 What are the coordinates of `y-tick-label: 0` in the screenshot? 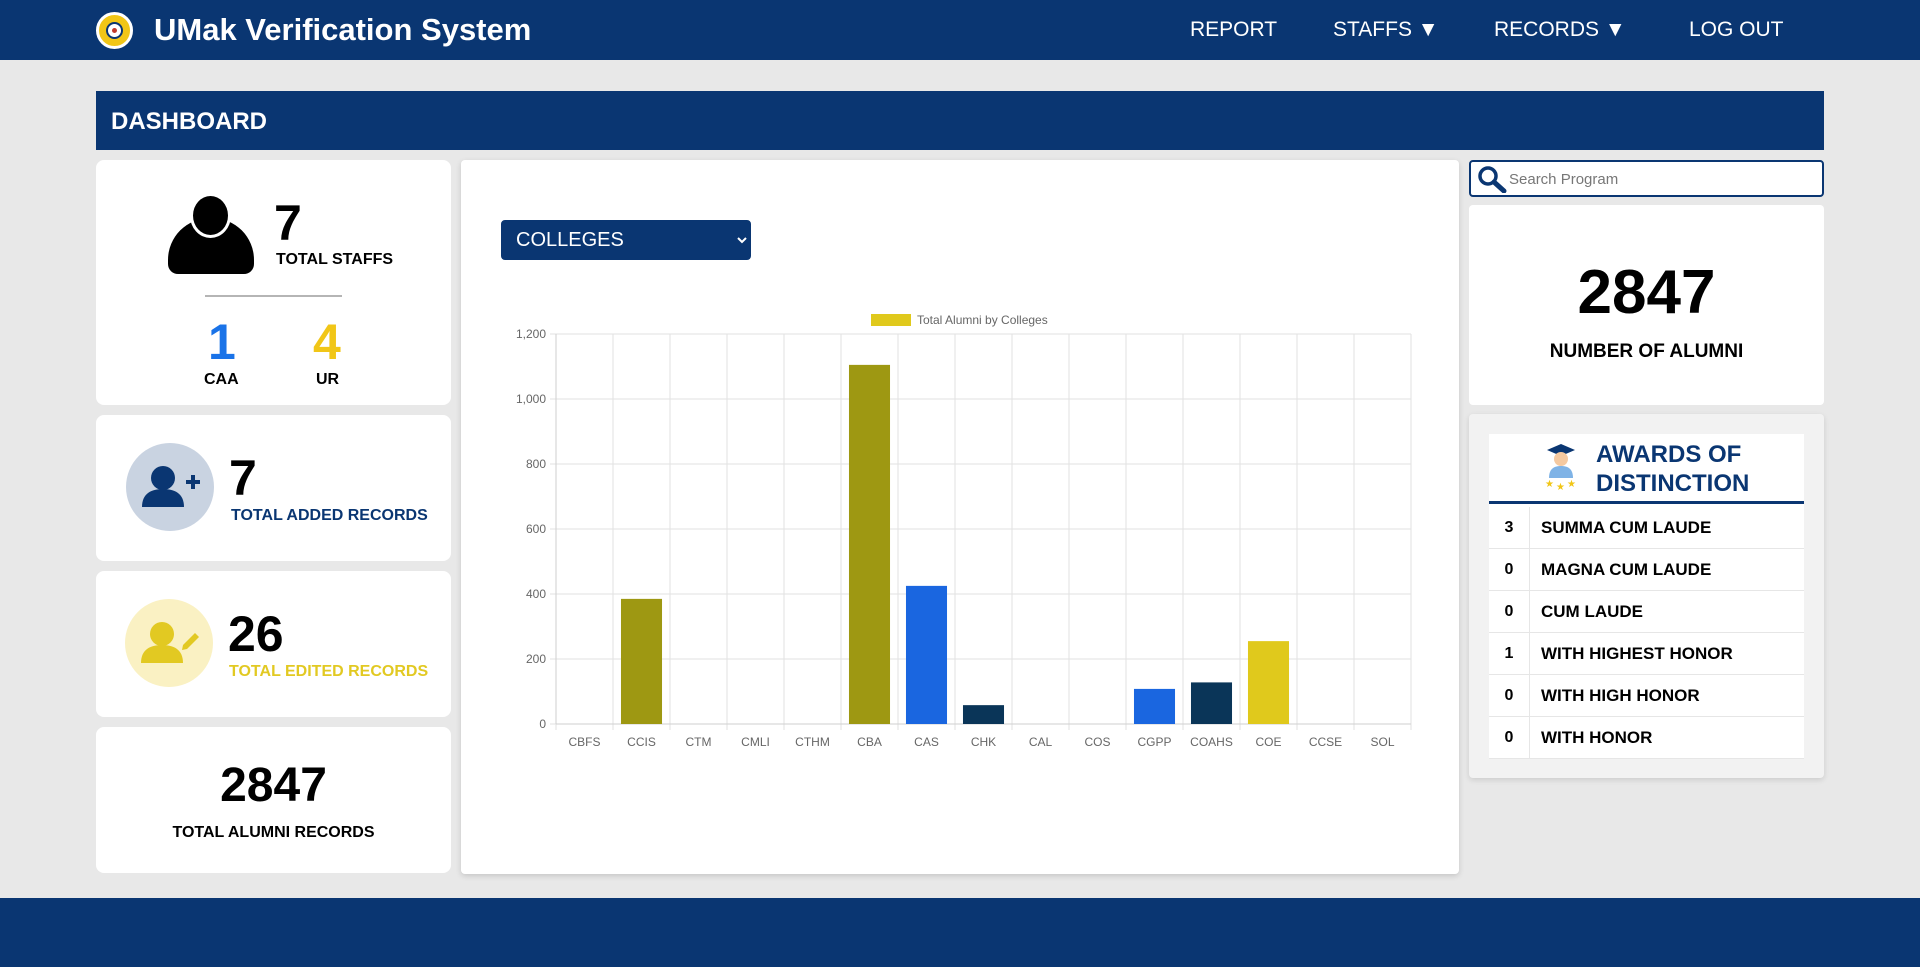 It's located at (542, 724).